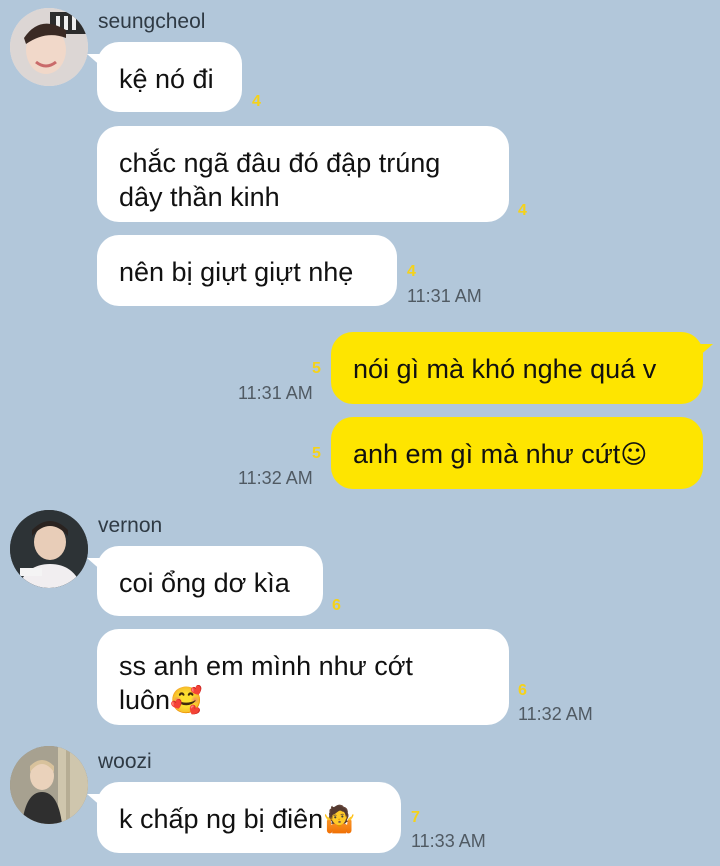 The width and height of the screenshot is (720, 866). I want to click on message-bubble: coi ổng dơ kìa, so click(205, 581).